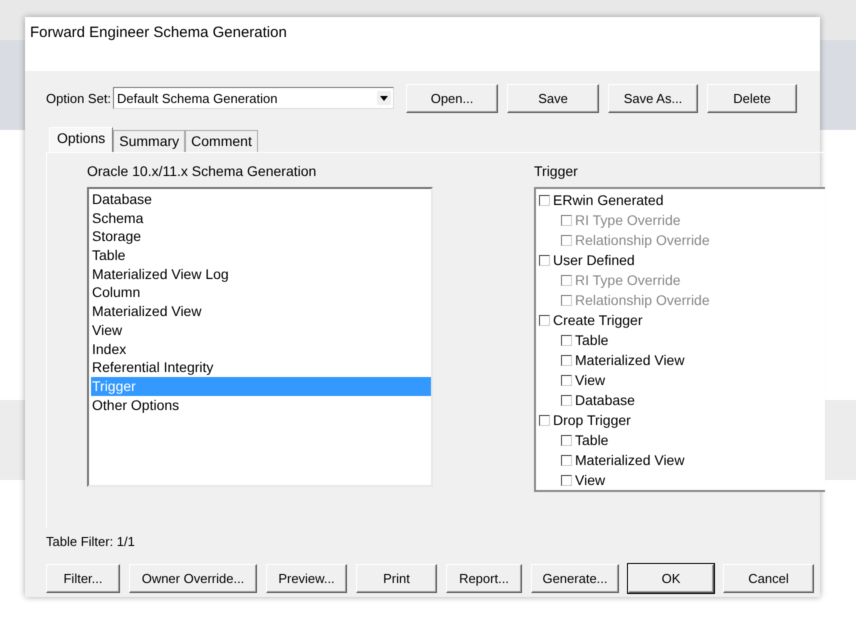 Image resolution: width=856 pixels, height=619 pixels. What do you see at coordinates (221, 141) in the screenshot?
I see `tab: Comment` at bounding box center [221, 141].